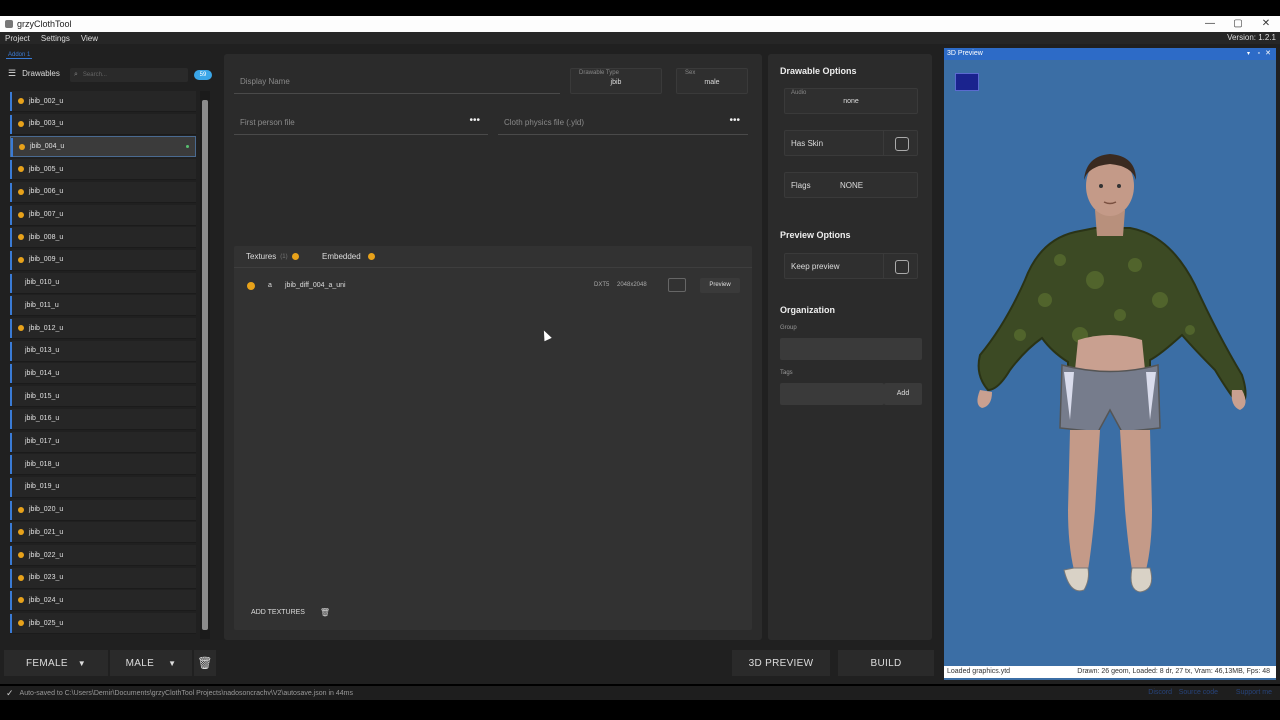 The width and height of the screenshot is (1280, 720). Describe the element at coordinates (1238, 24) in the screenshot. I see `maximize-button: ▢` at that location.